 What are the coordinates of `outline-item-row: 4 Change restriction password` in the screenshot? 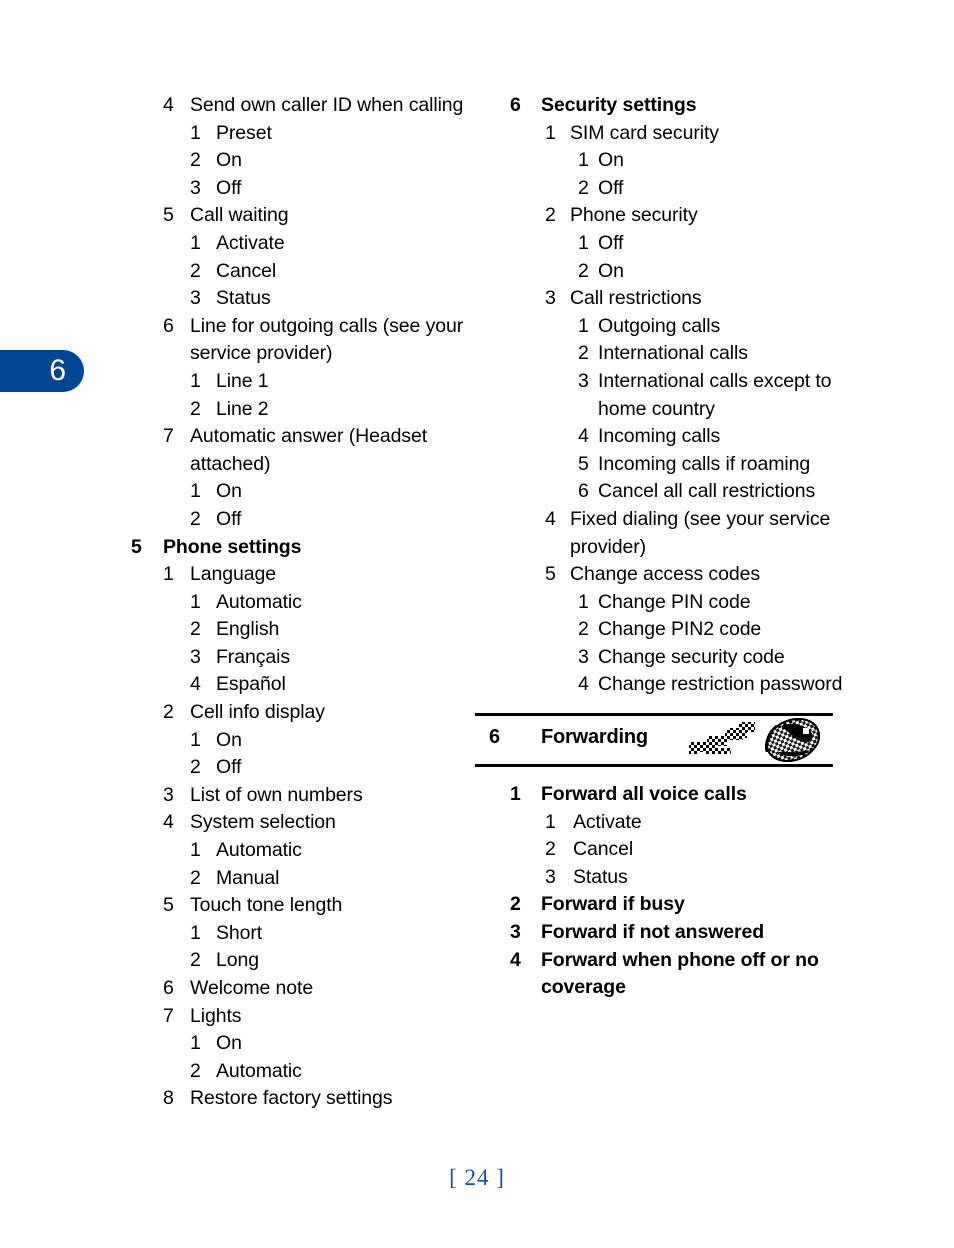 It's located at (658, 685).